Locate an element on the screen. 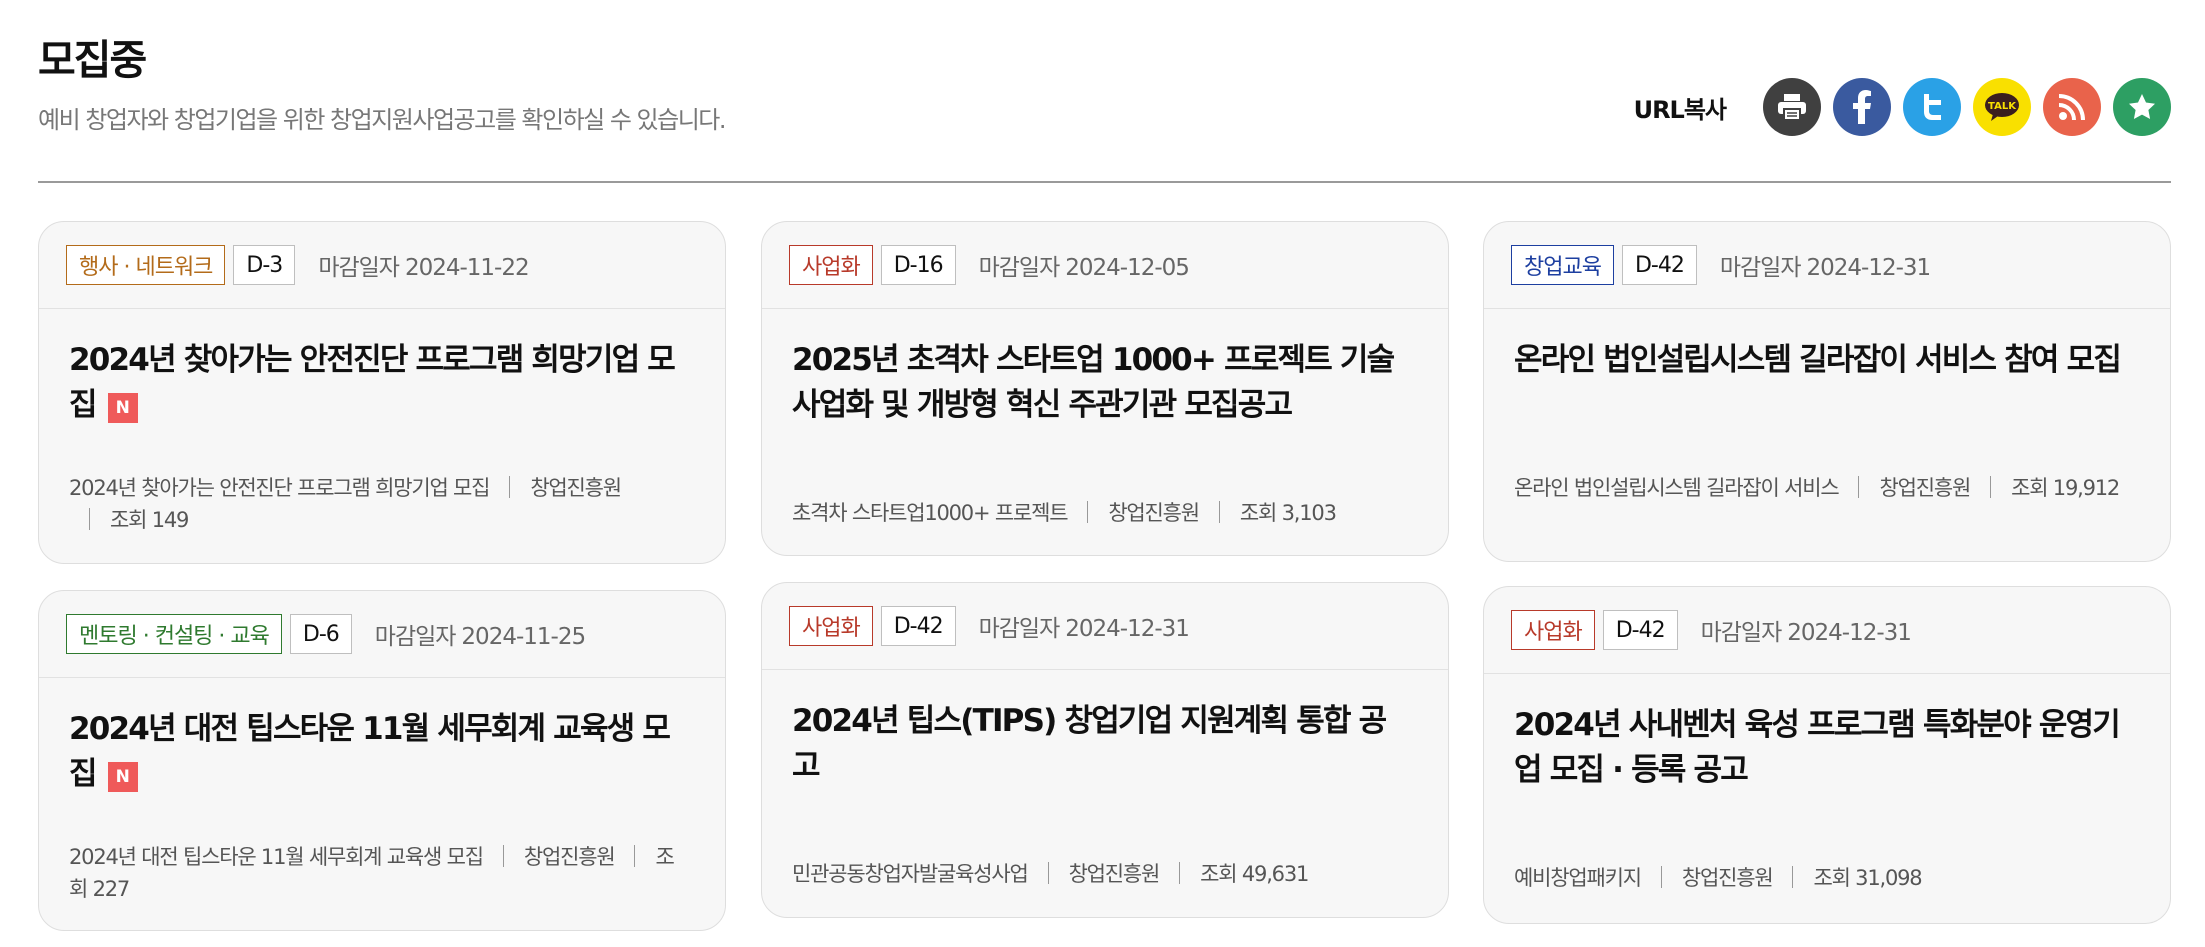 This screenshot has height=947, width=2205. business-name: 2024년 찾아가는 안전진단 프로그램 희망기업 모집 is located at coordinates (280, 488).